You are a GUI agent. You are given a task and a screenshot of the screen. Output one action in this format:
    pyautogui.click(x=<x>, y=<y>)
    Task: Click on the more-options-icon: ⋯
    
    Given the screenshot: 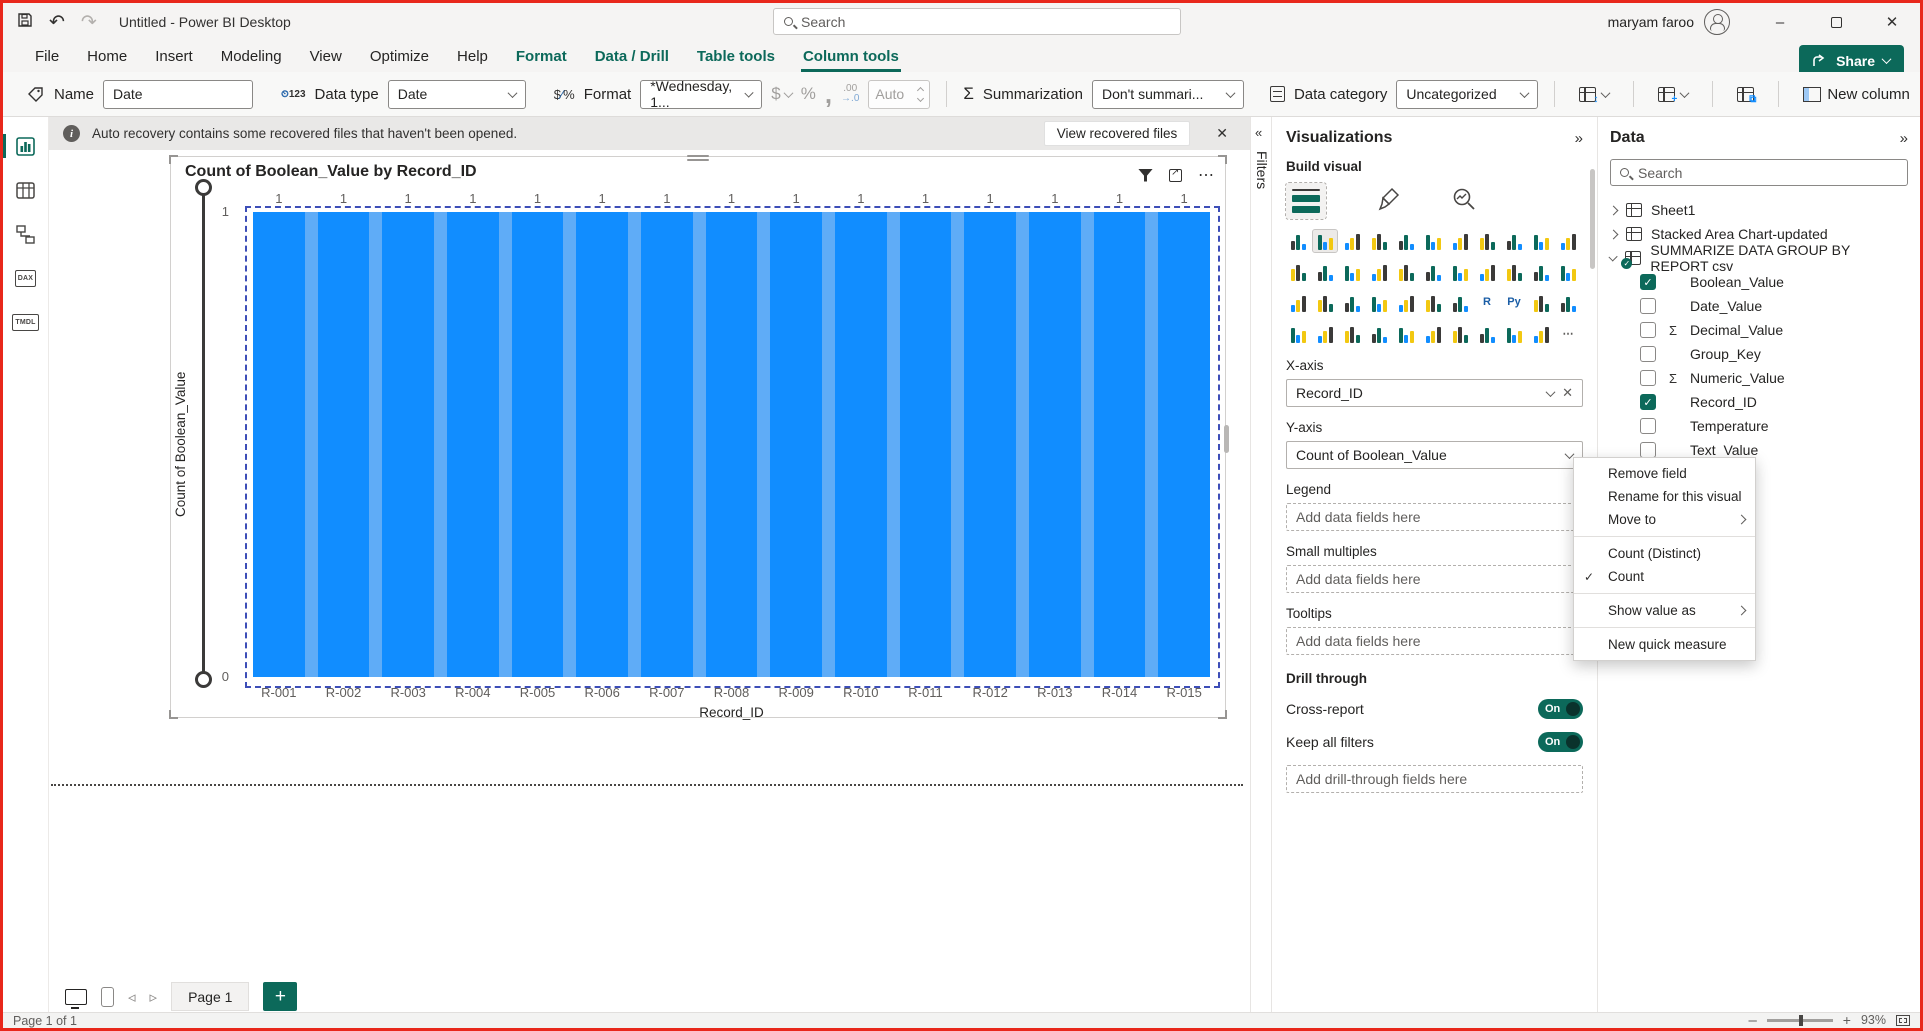 What is the action you would take?
    pyautogui.click(x=1568, y=334)
    